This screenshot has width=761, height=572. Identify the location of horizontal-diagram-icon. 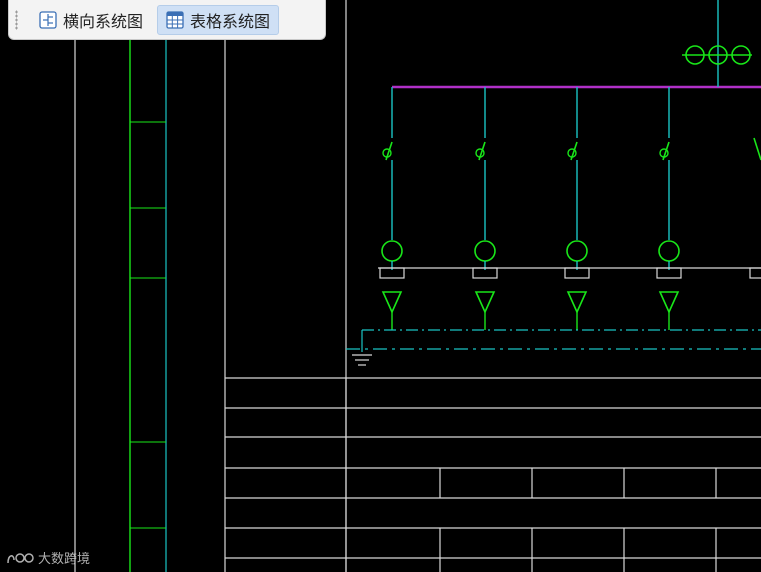
(48, 19).